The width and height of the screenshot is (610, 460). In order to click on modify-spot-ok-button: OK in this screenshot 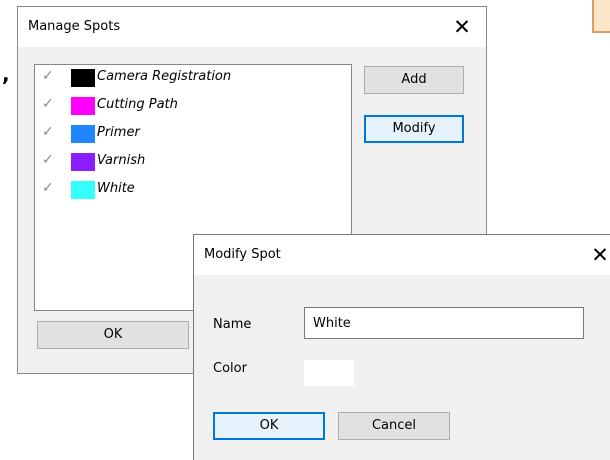, I will do `click(269, 426)`.